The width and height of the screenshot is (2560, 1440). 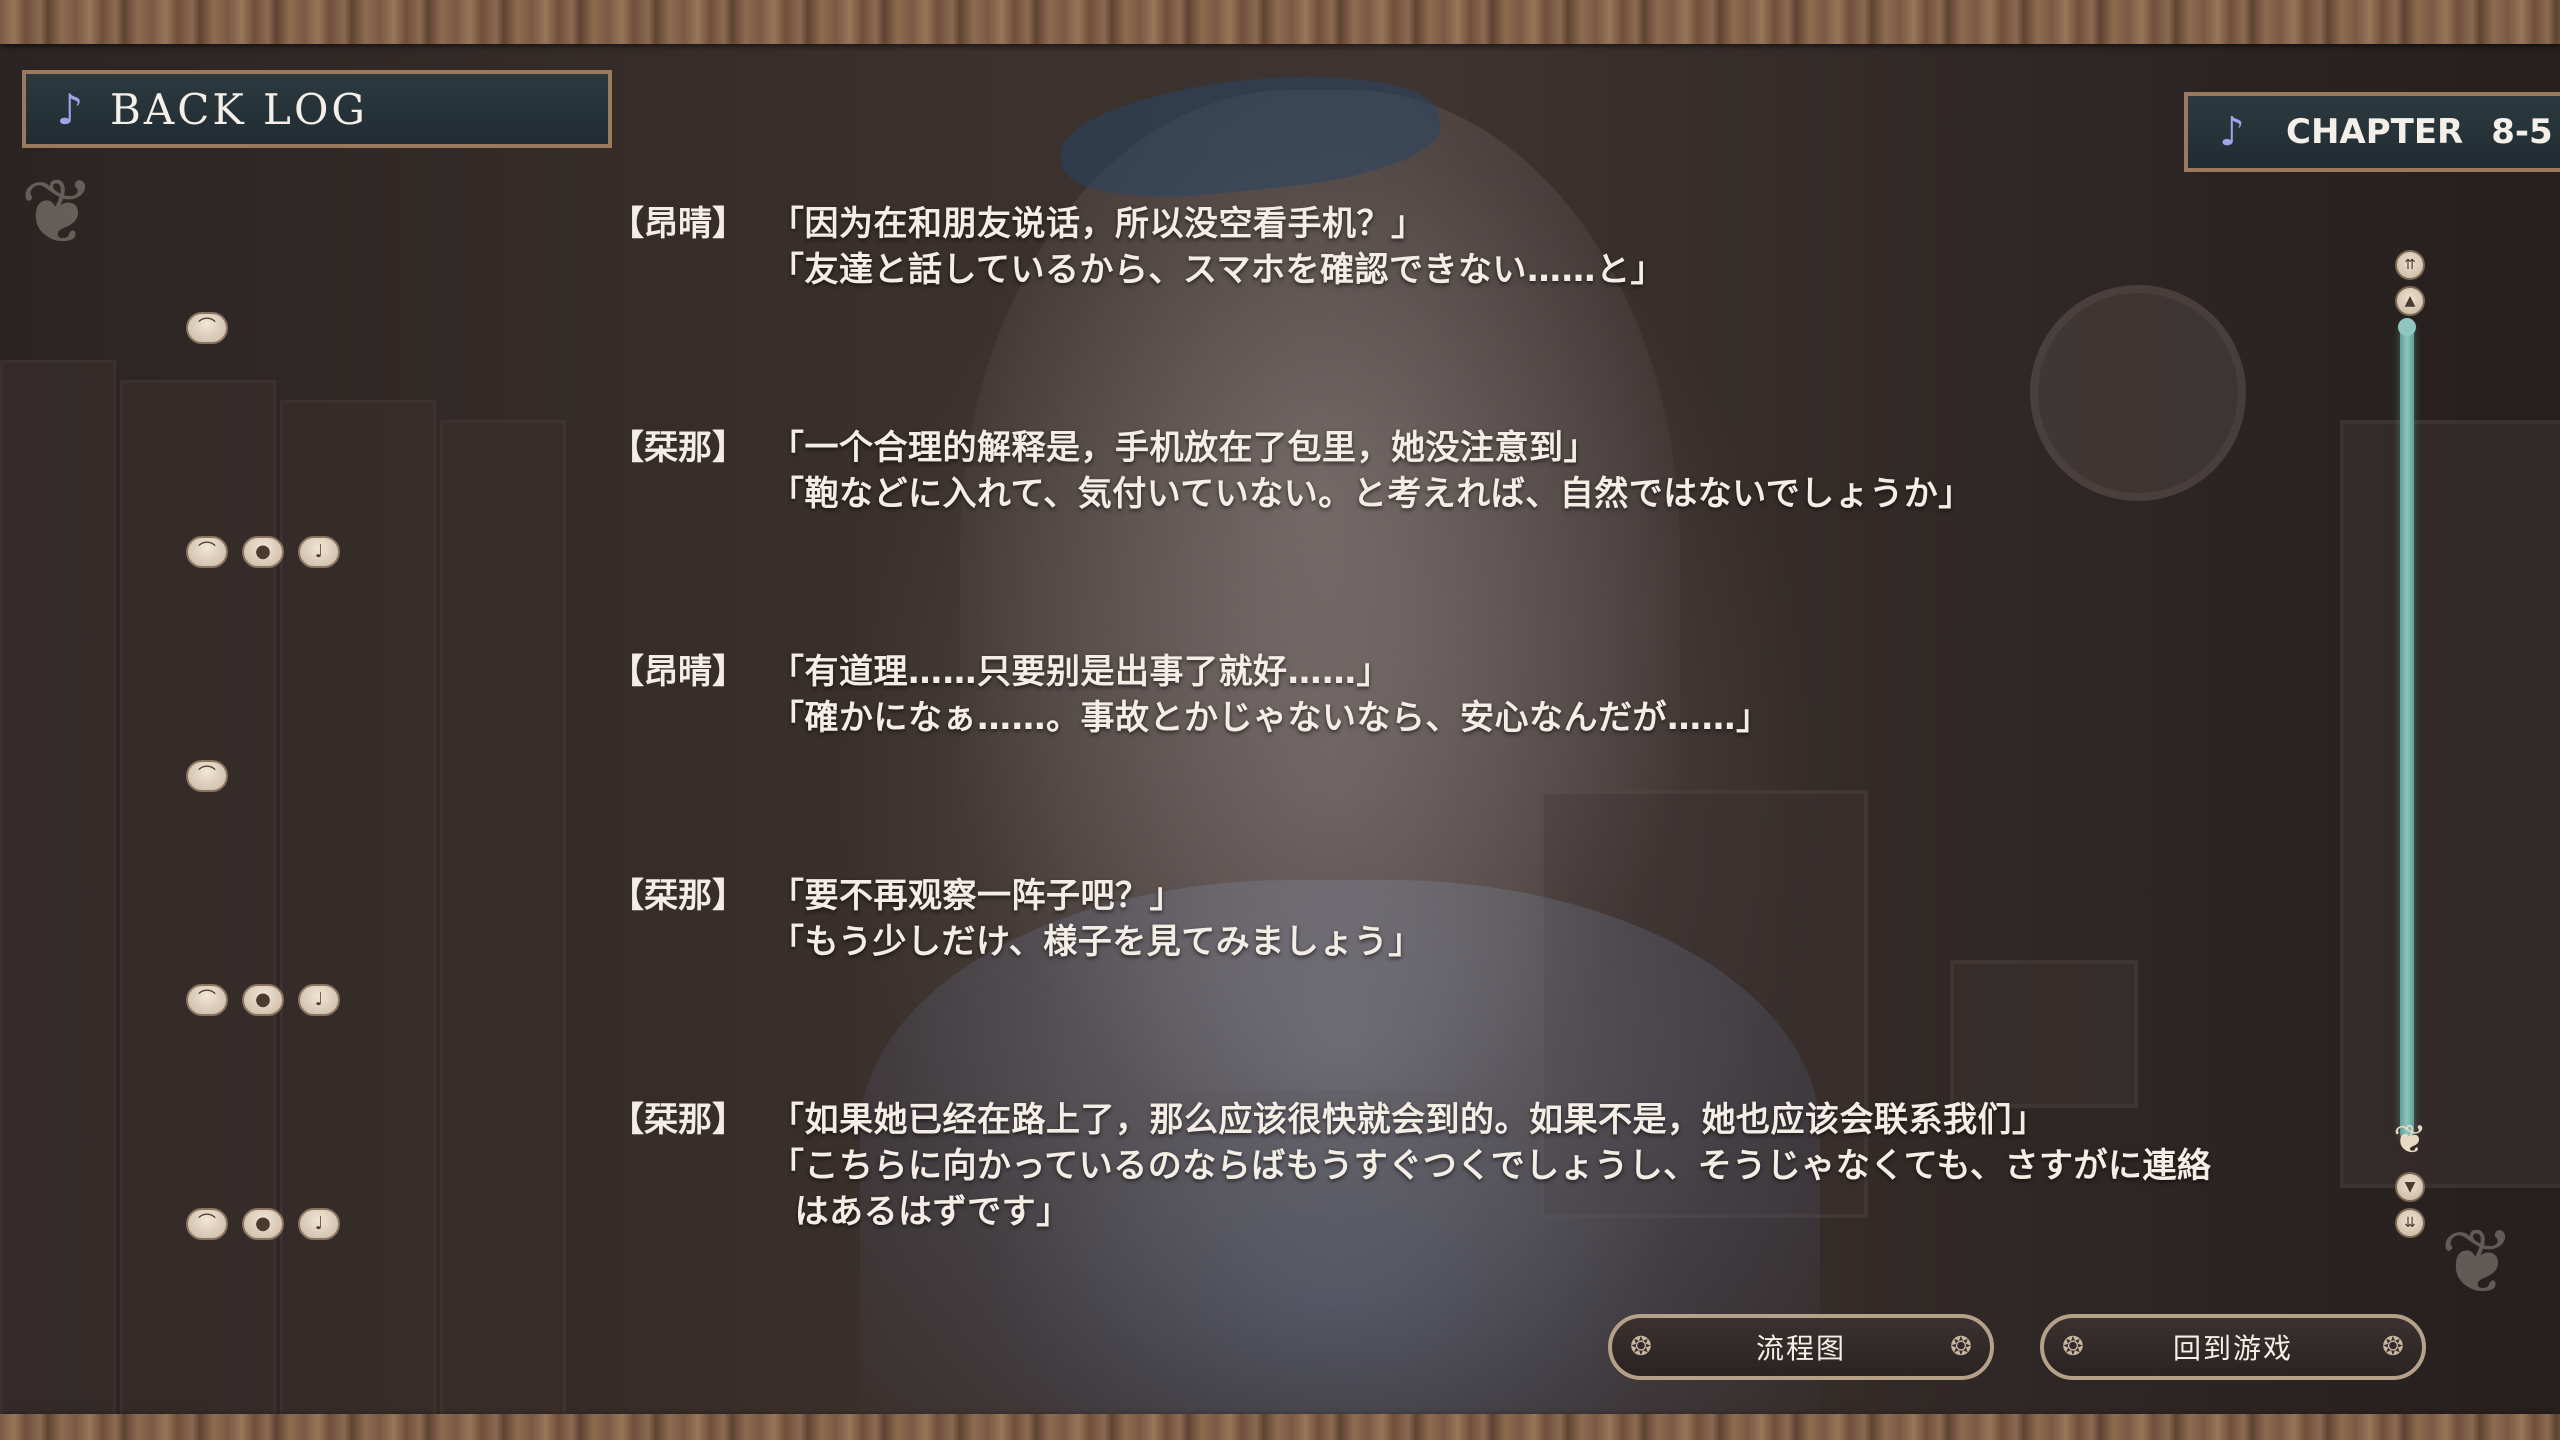 What do you see at coordinates (920, 1212) in the screenshot?
I see `dialogue-line-japanese-cont: はあるはずです」` at bounding box center [920, 1212].